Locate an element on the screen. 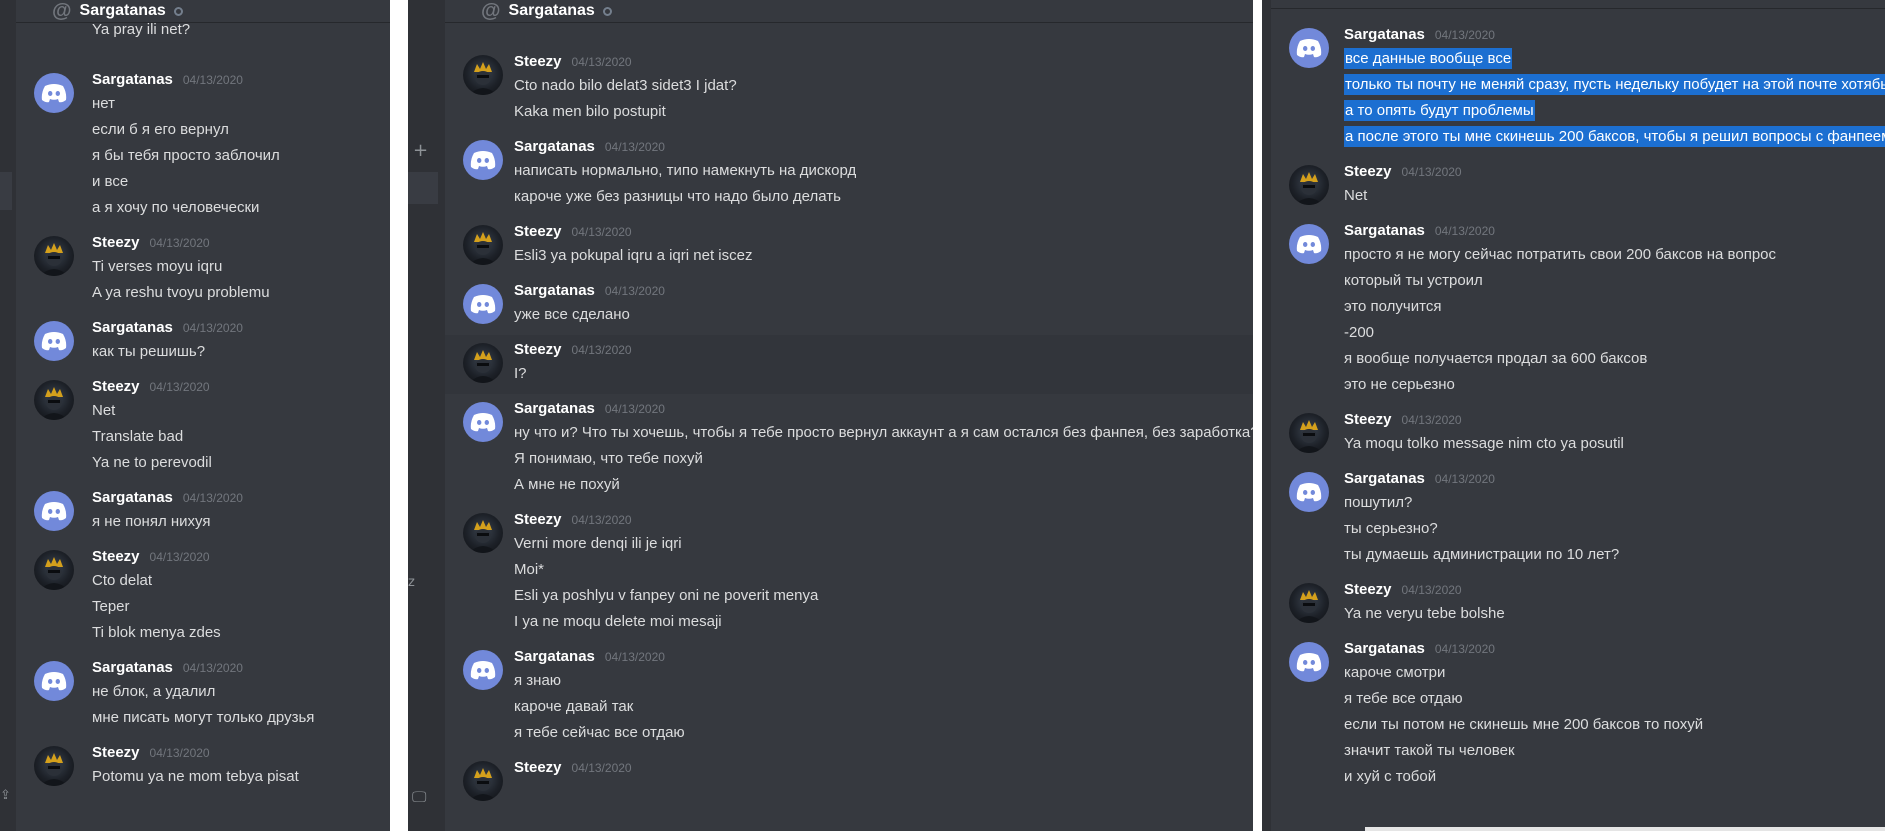  message-group: Steezy 04/13/2020 I? is located at coordinates (849, 364).